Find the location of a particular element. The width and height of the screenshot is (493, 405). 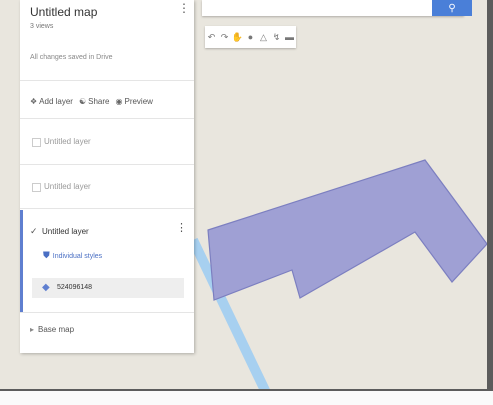

search-button: ⚲ is located at coordinates (452, 8).